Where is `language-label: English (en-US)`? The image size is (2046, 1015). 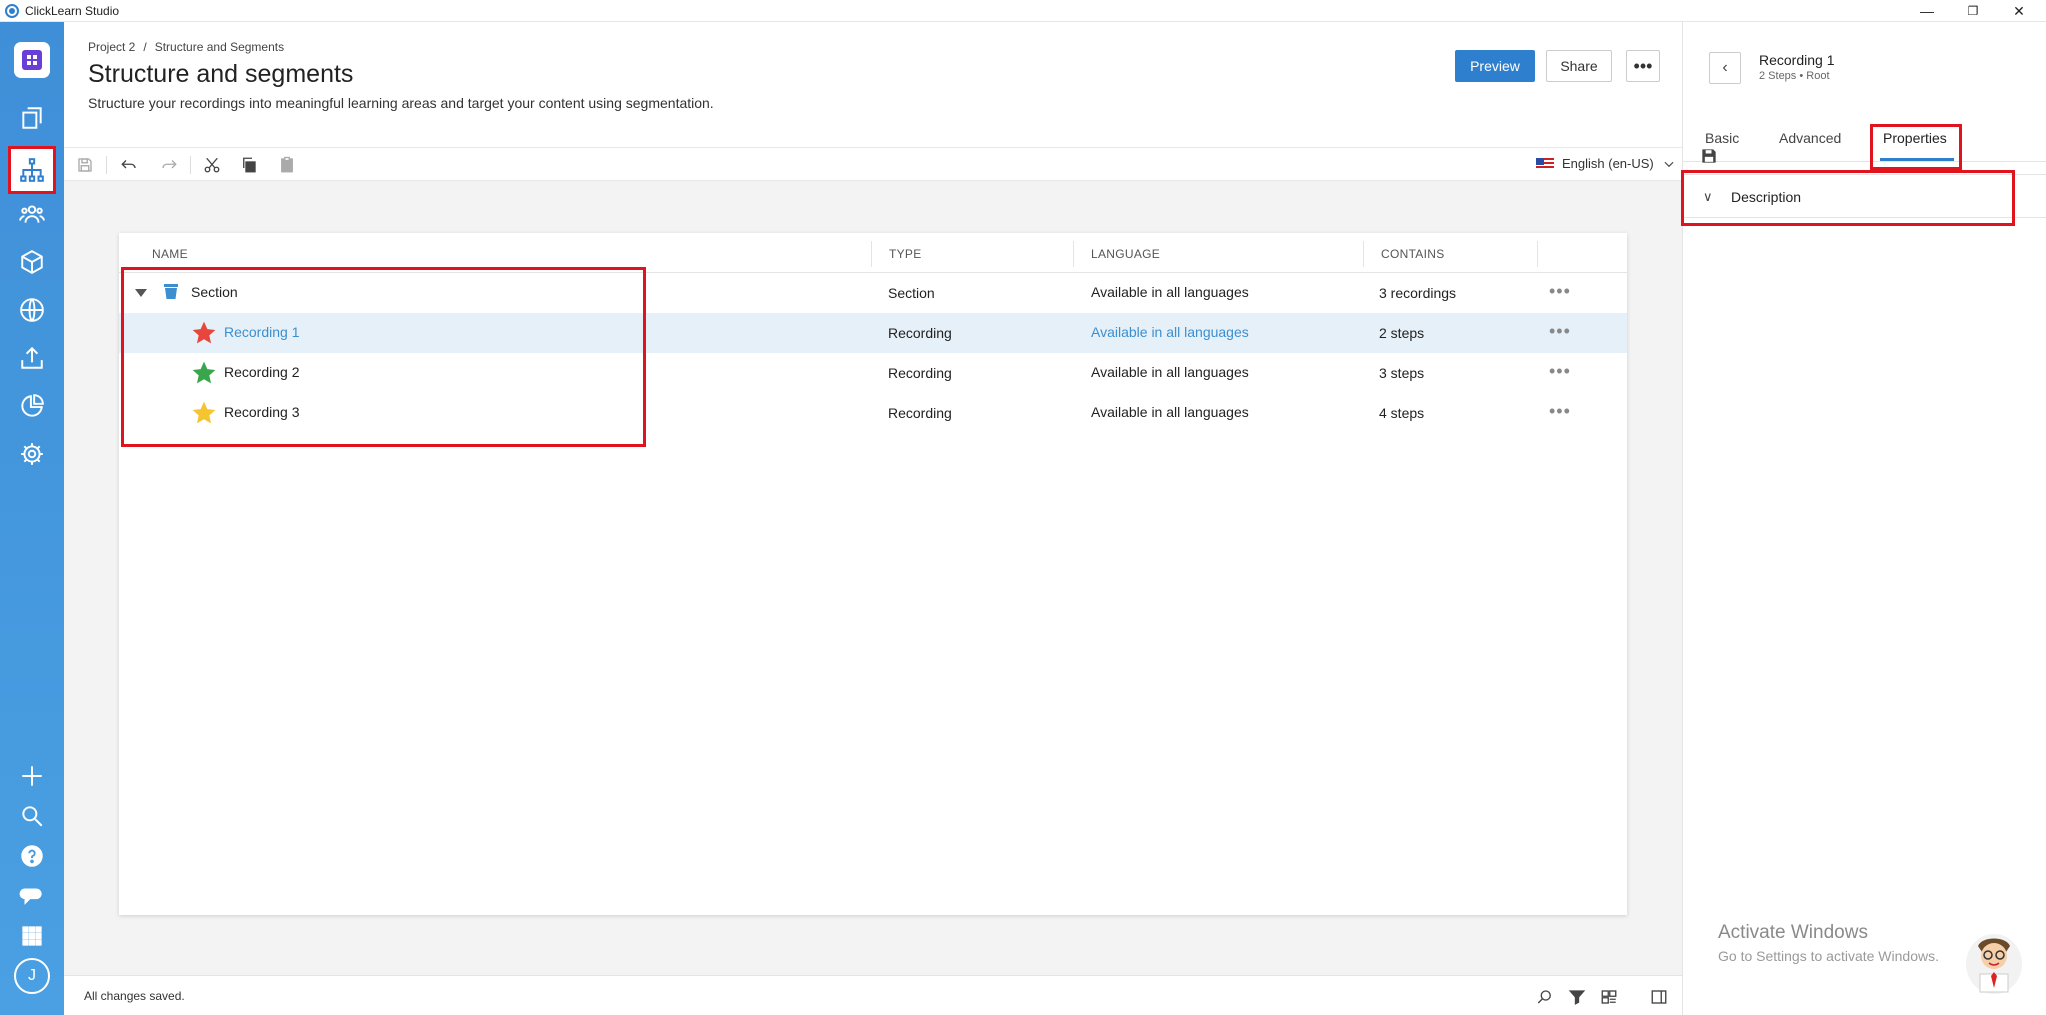 language-label: English (en-US) is located at coordinates (1608, 163).